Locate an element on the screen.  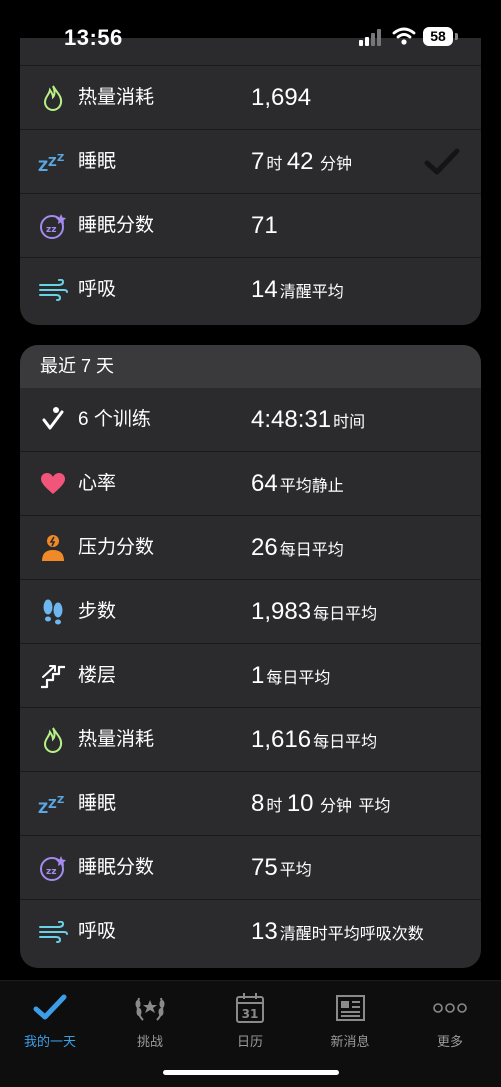
last7-row-floors: 楼层 1 每日平均 is located at coordinates (250, 676).